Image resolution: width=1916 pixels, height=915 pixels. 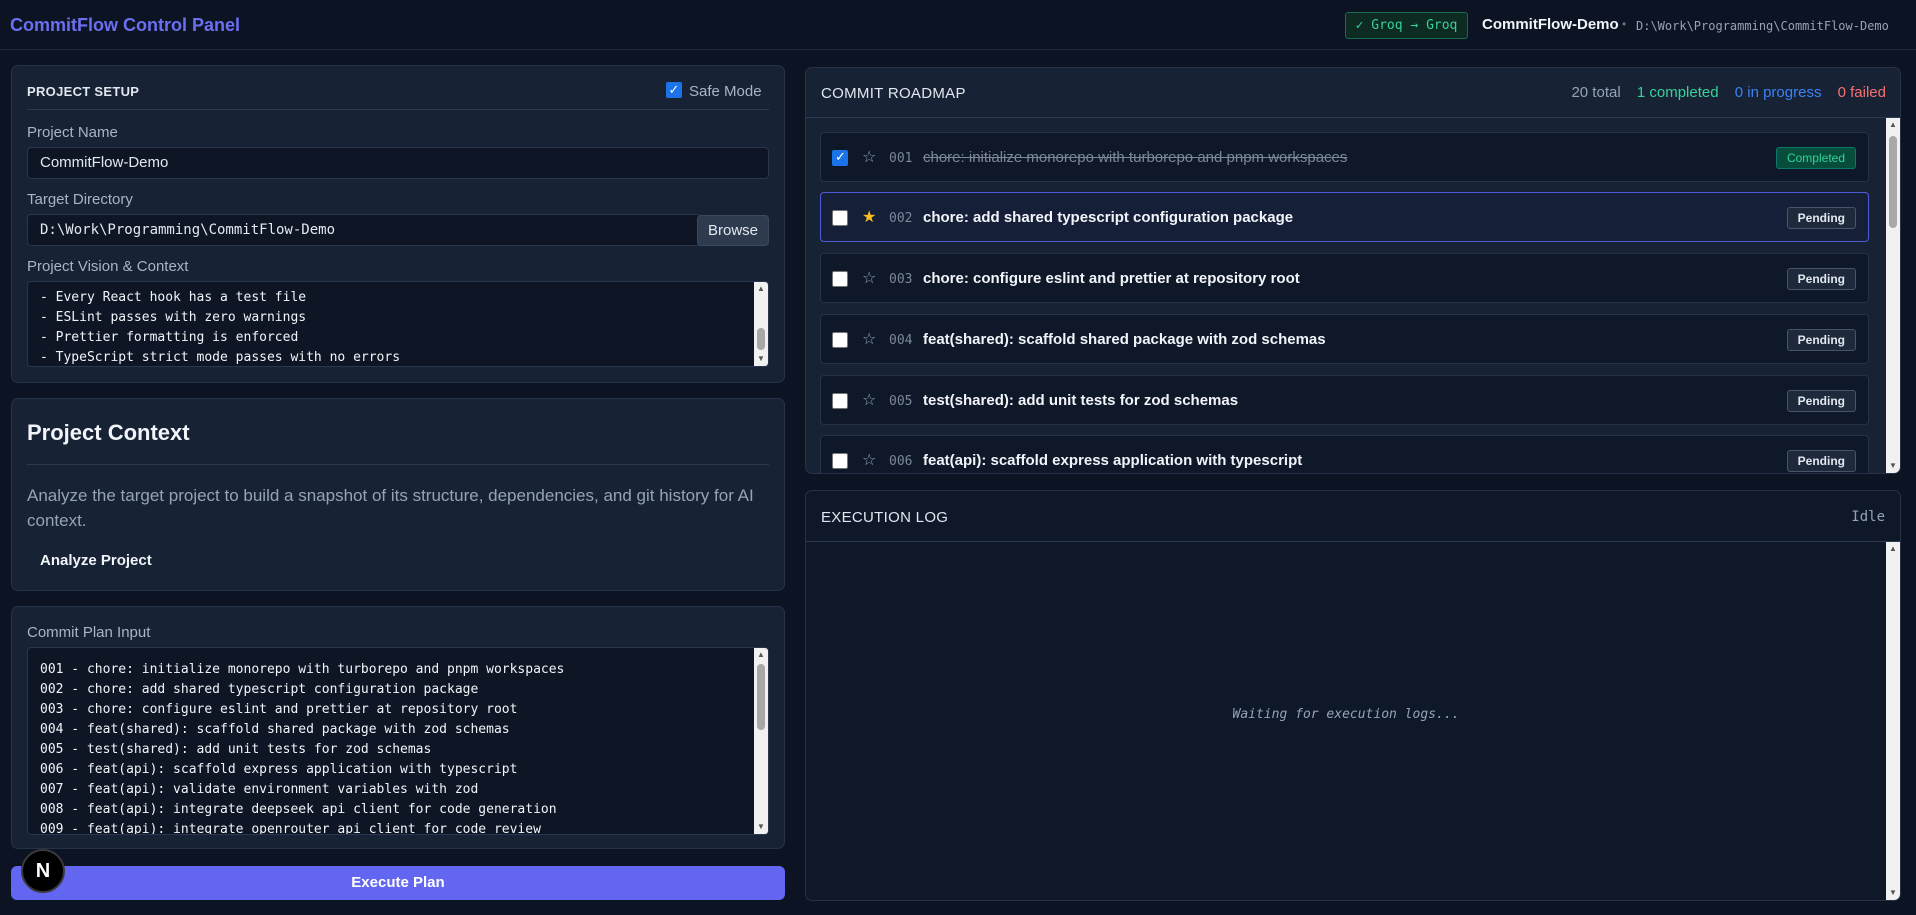 I want to click on execution-status: Idle, so click(x=1868, y=517).